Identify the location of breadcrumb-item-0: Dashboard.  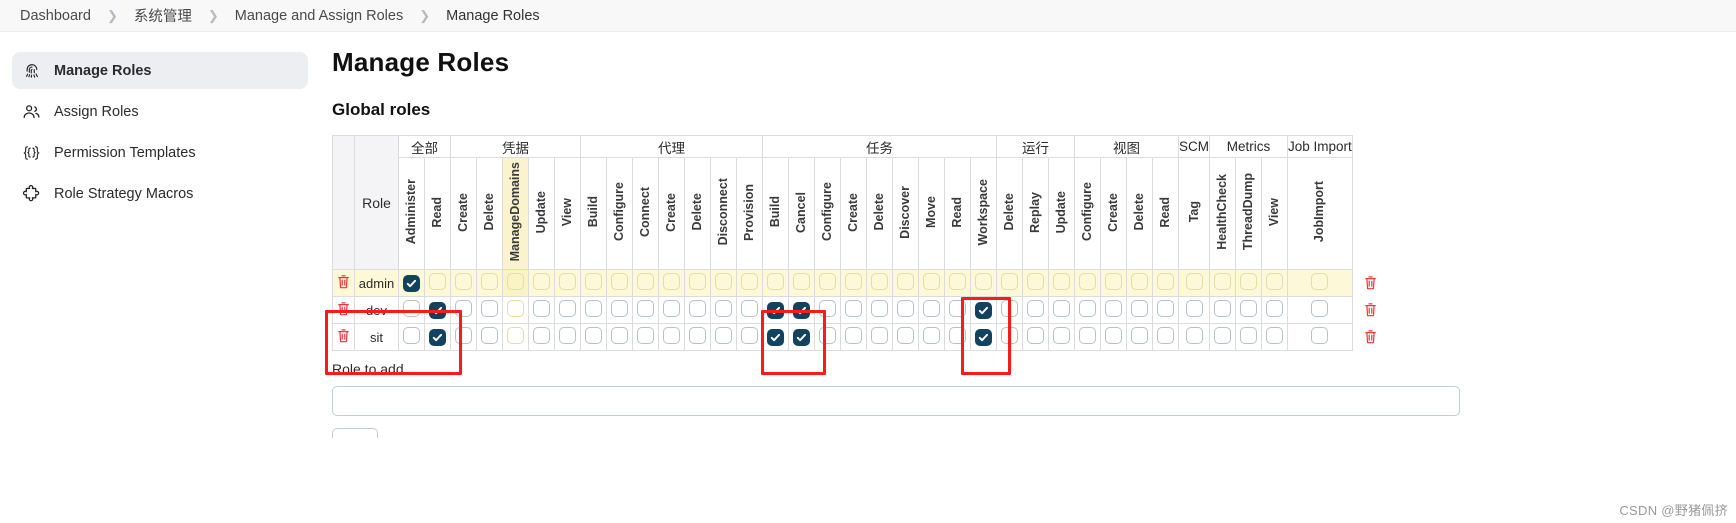
(55, 16).